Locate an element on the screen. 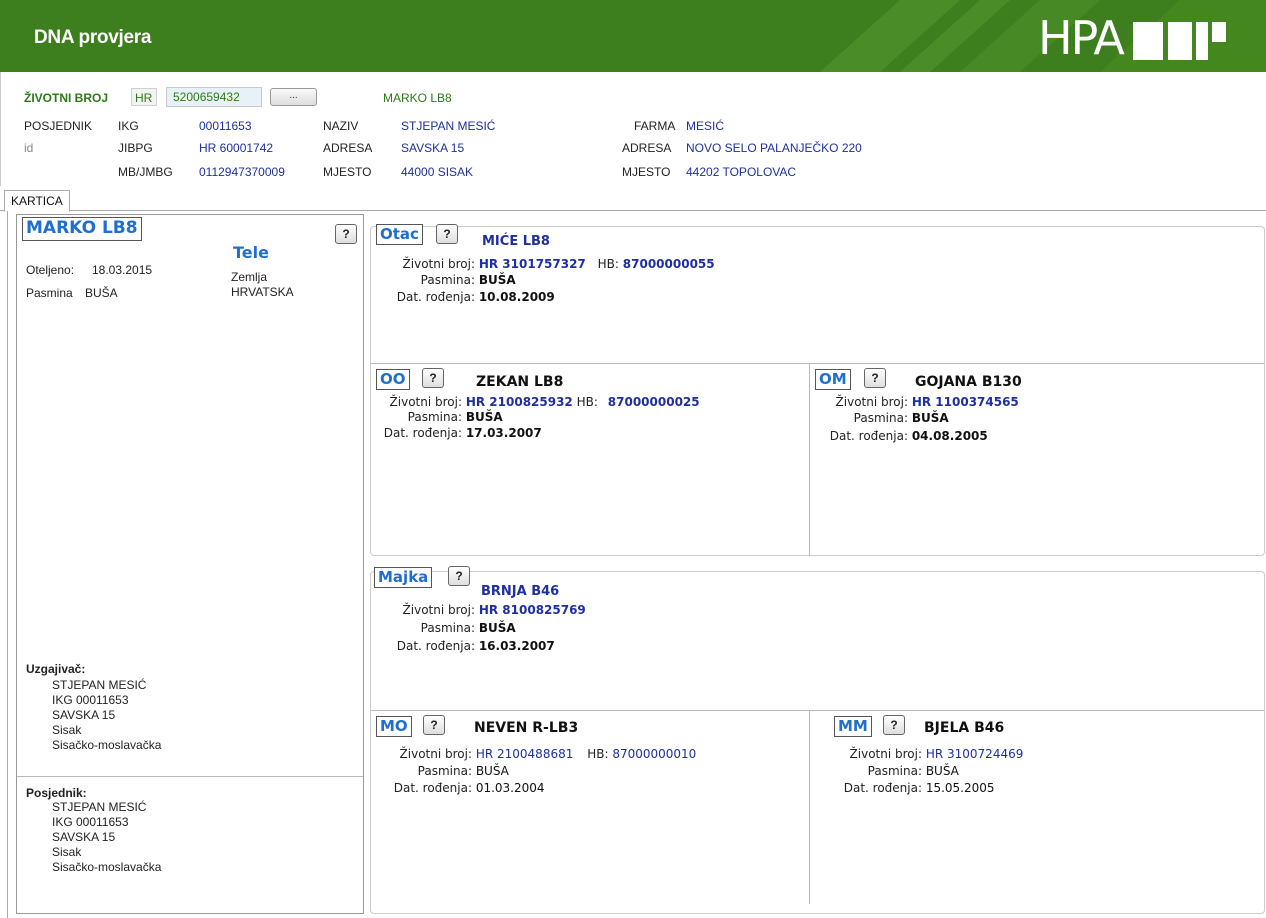 The width and height of the screenshot is (1266, 918). mm-tag: MM is located at coordinates (853, 726).